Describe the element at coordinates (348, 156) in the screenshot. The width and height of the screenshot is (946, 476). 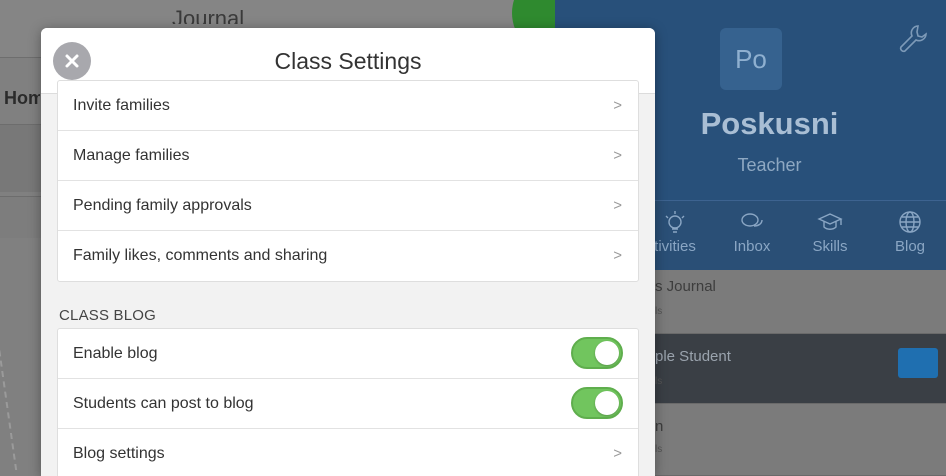
I see `manage-families-item: Manage families >` at that location.